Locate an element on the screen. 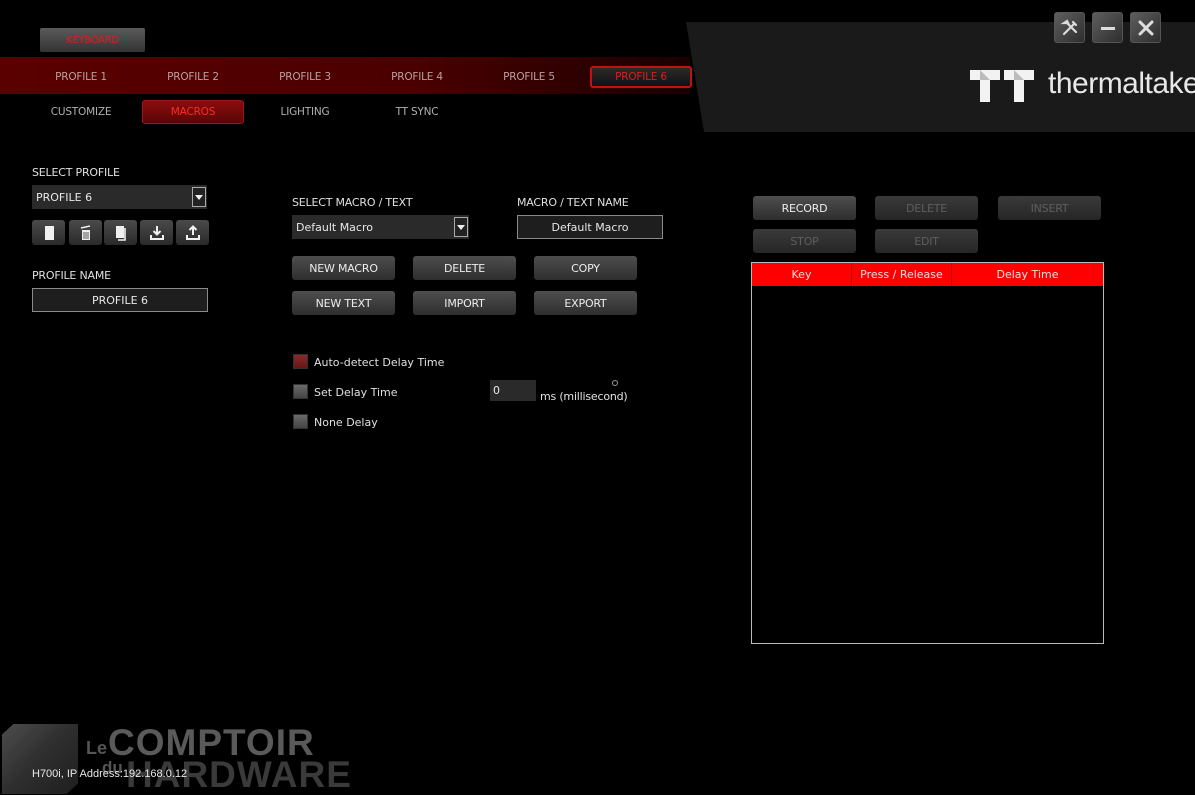 The width and height of the screenshot is (1195, 795). macro-name-label: MACRO / TEXT NAME is located at coordinates (573, 202).